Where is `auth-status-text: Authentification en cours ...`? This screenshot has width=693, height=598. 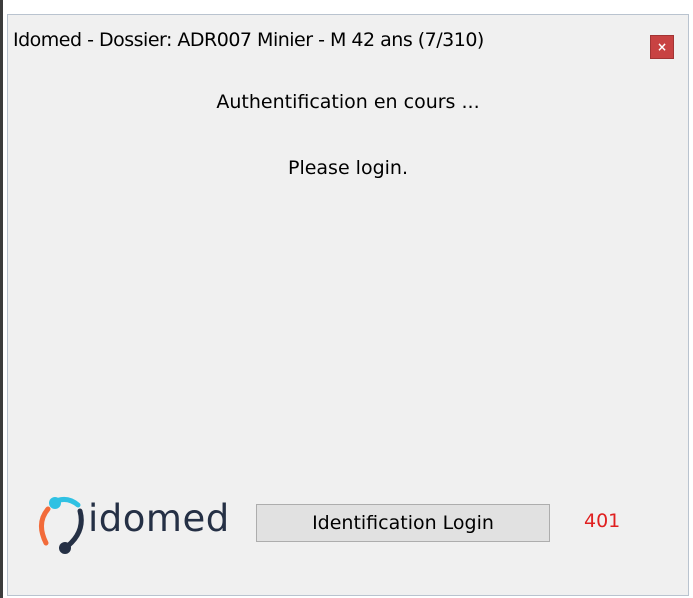 auth-status-text: Authentification en cours ... is located at coordinates (348, 102).